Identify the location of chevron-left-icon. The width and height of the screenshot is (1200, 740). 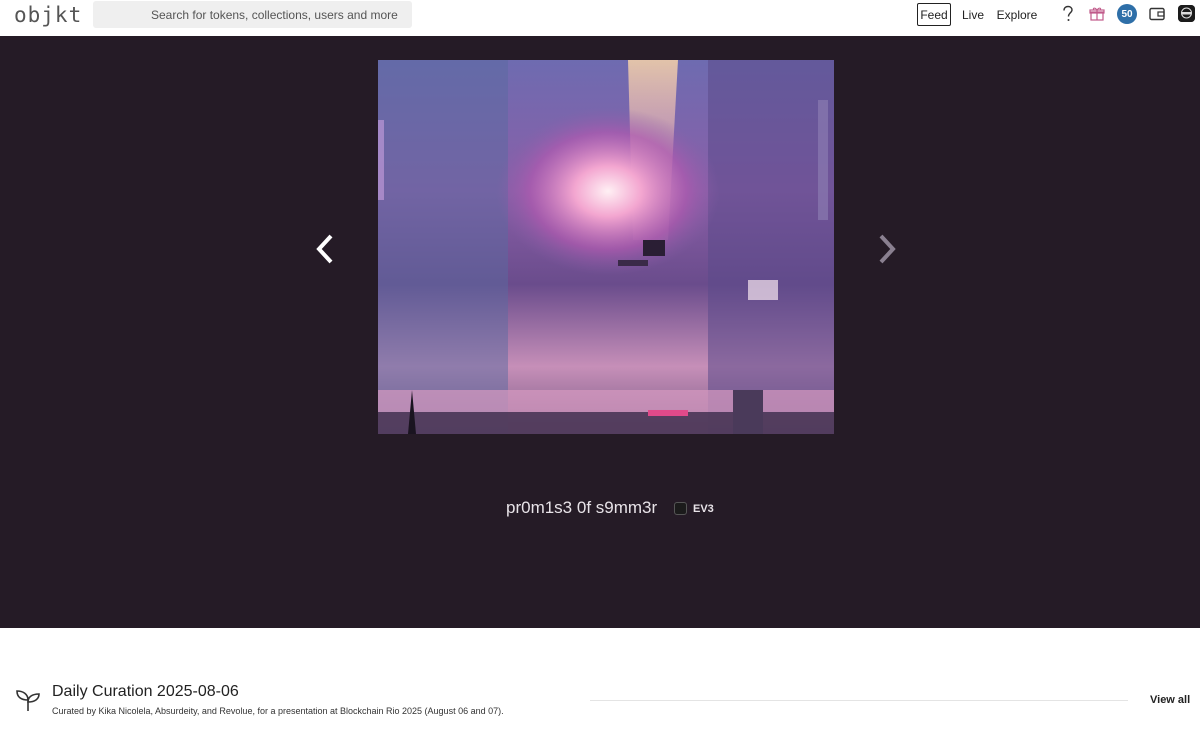
(325, 249).